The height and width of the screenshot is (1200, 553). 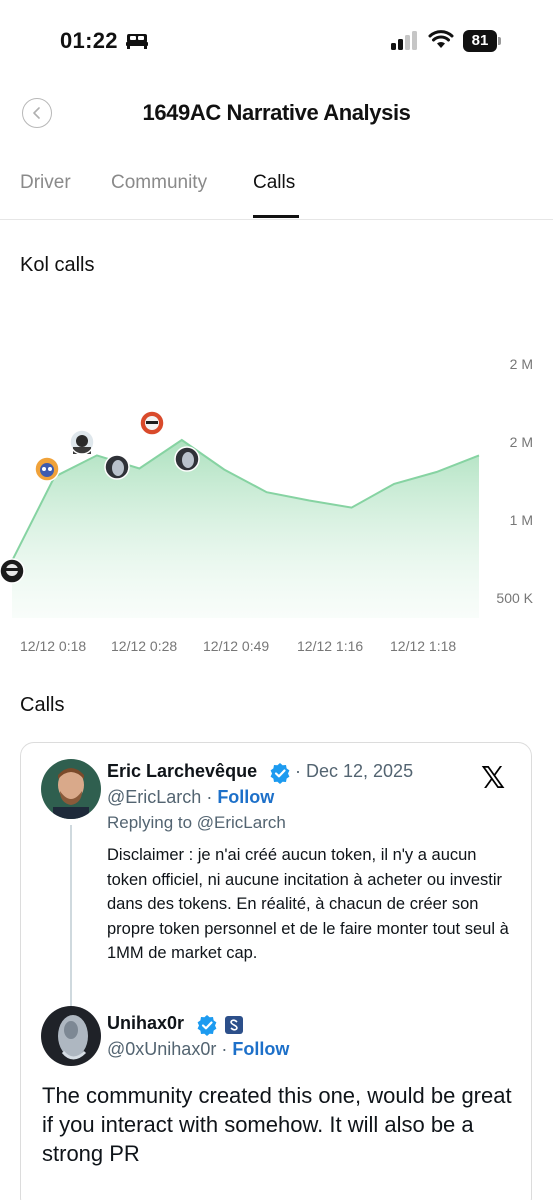 I want to click on calls-title: Calls, so click(x=42, y=705).